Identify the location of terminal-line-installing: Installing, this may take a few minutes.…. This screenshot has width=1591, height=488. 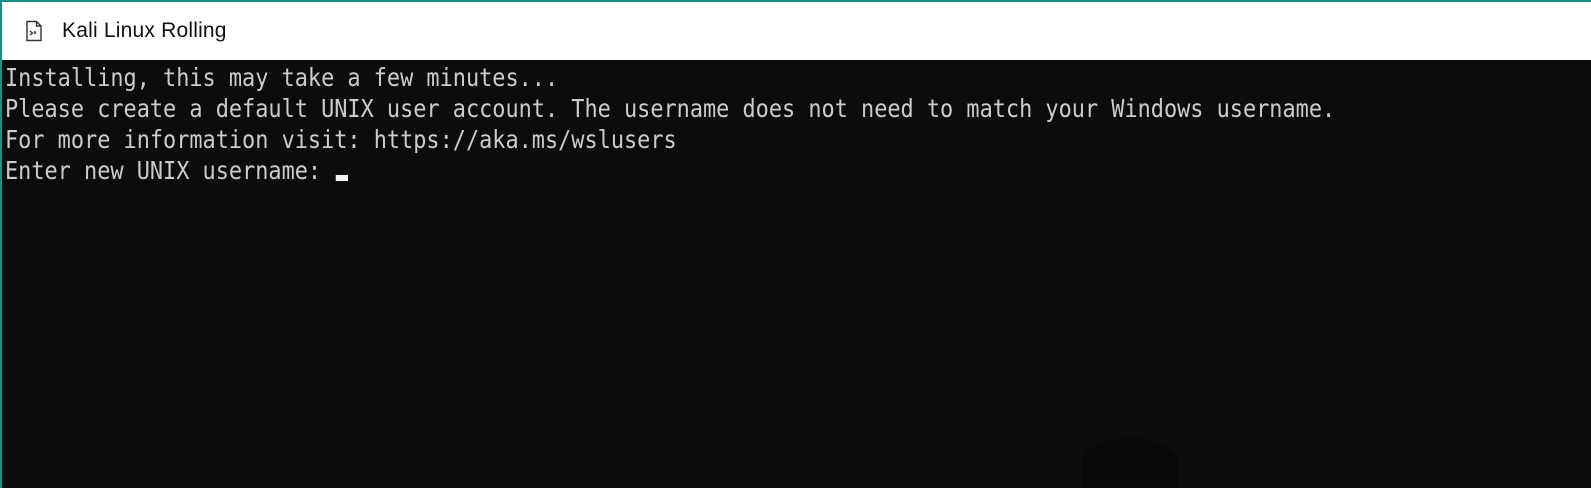
(282, 77).